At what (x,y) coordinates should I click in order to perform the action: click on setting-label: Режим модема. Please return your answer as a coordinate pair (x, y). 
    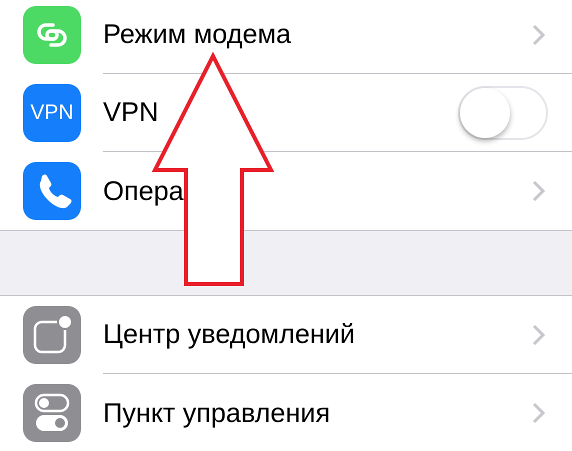
    Looking at the image, I should click on (197, 34).